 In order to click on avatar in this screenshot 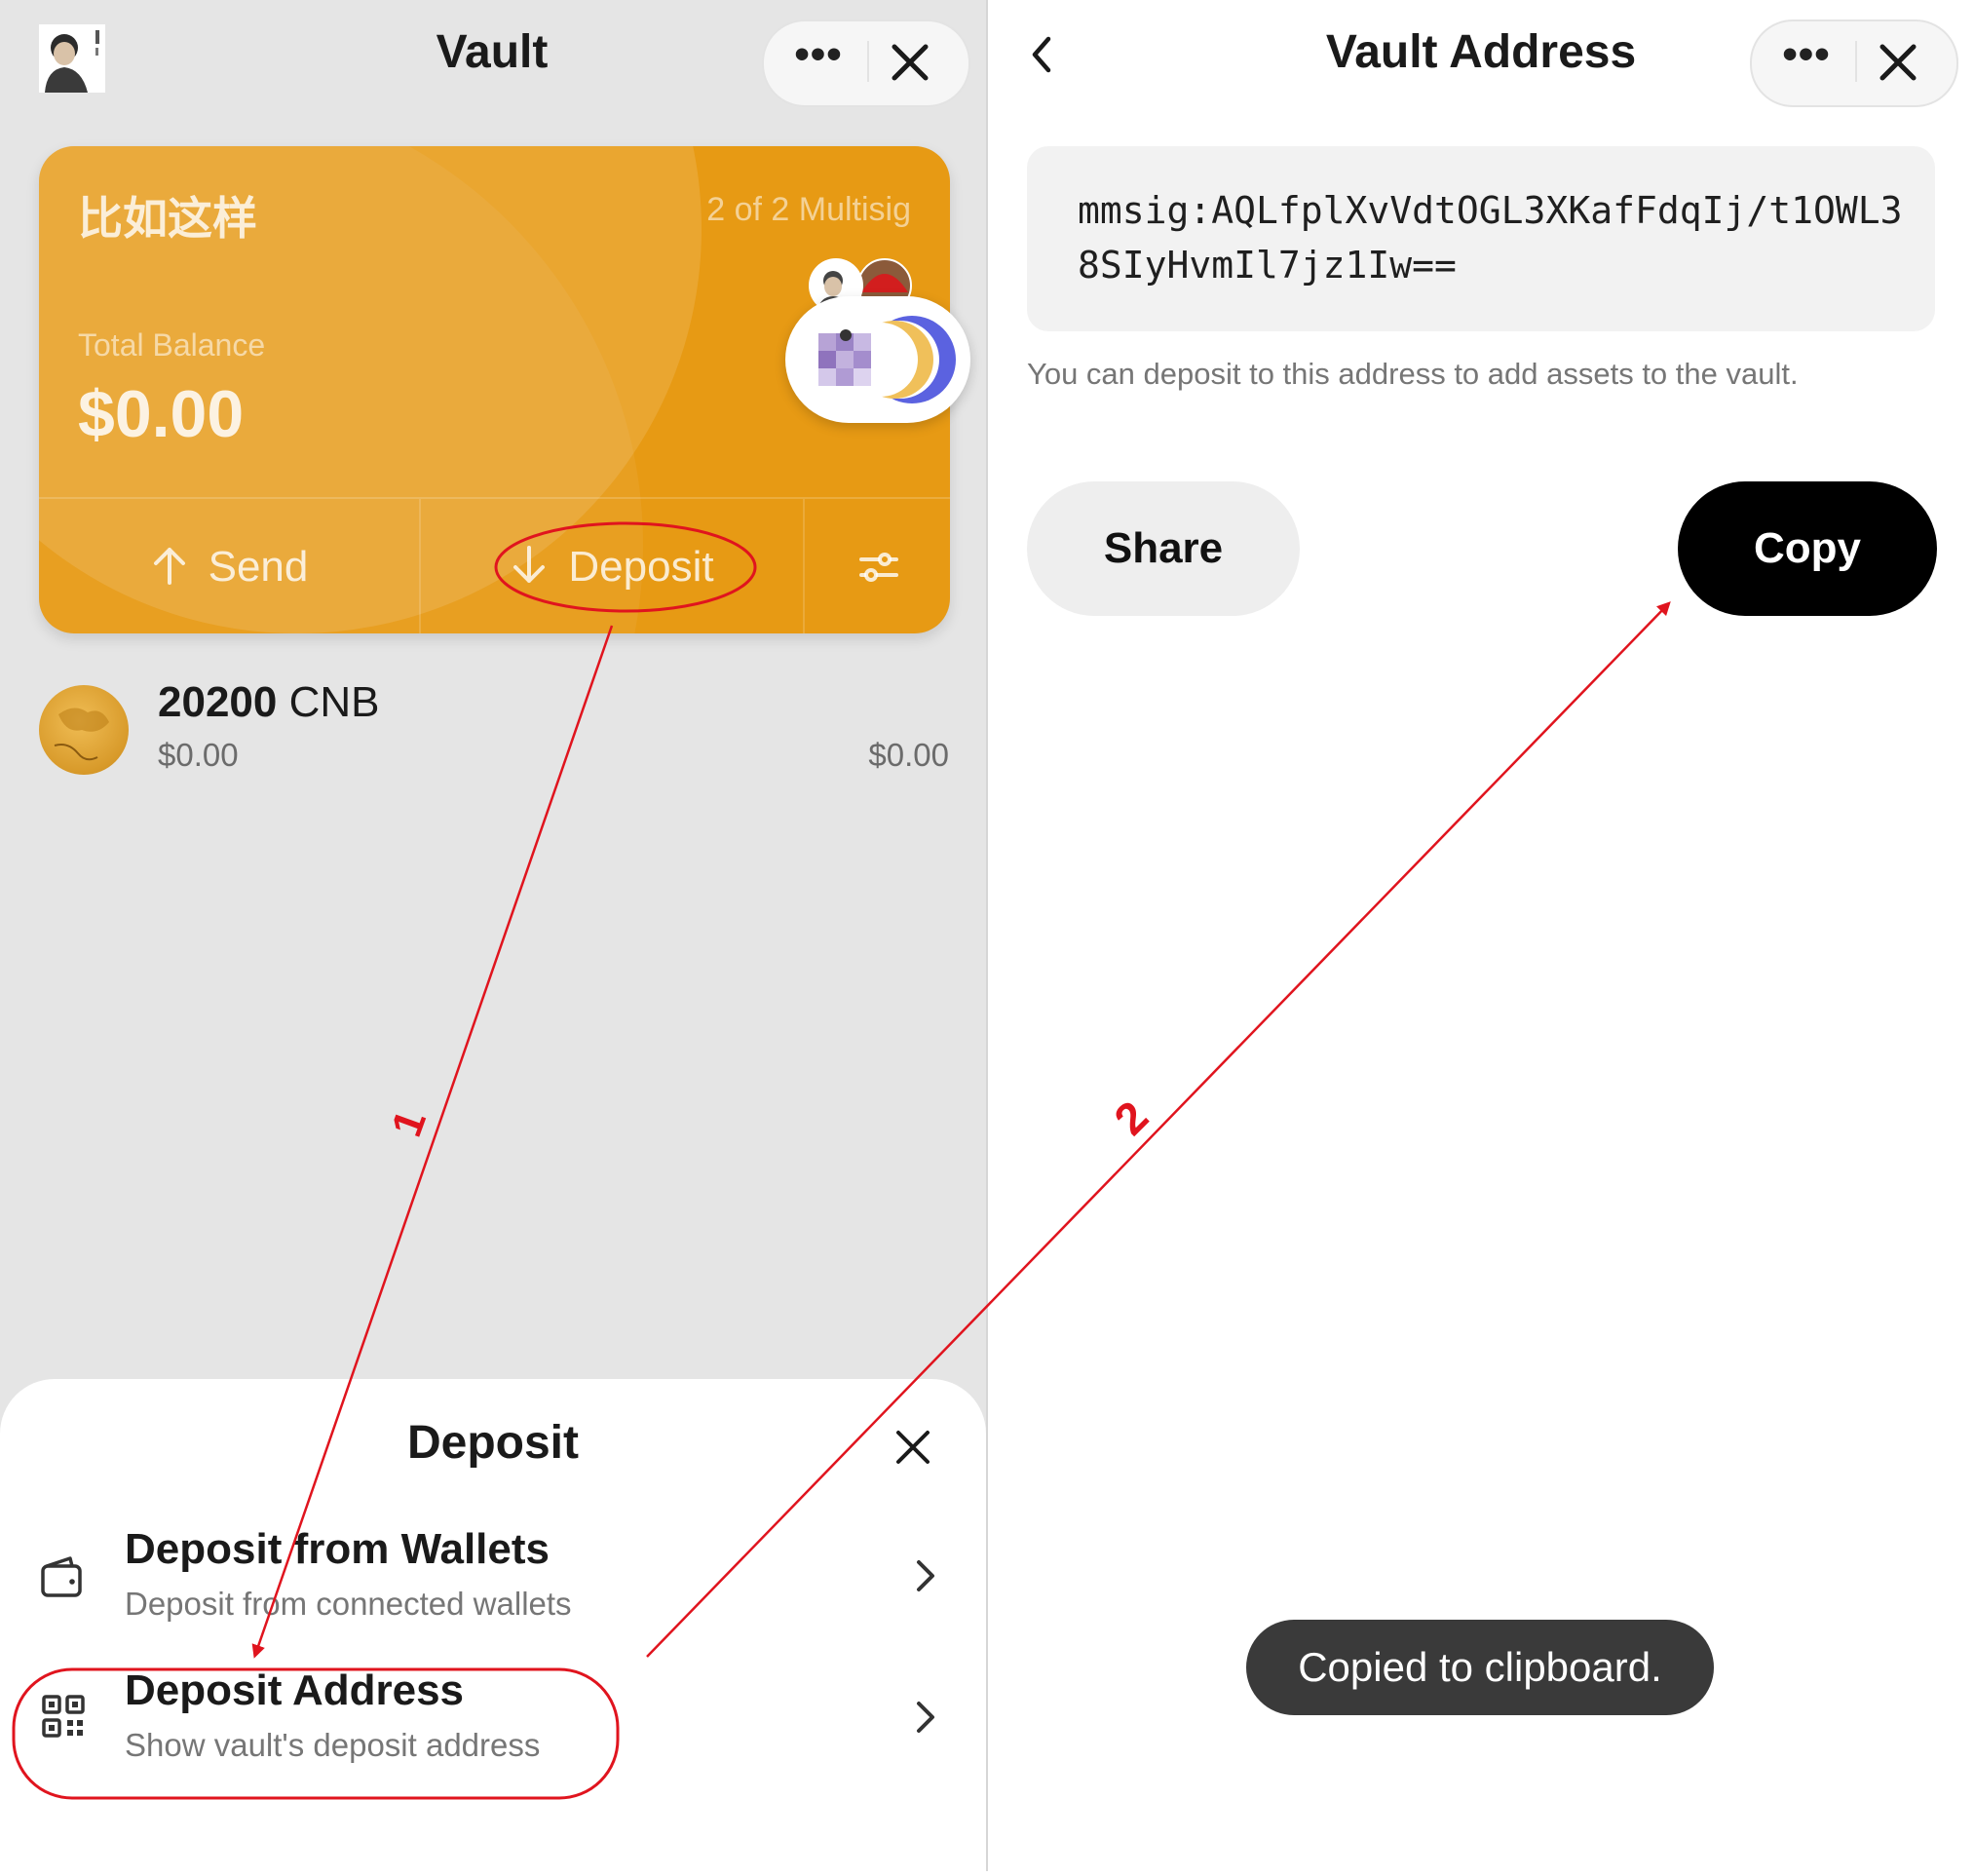, I will do `click(72, 58)`.